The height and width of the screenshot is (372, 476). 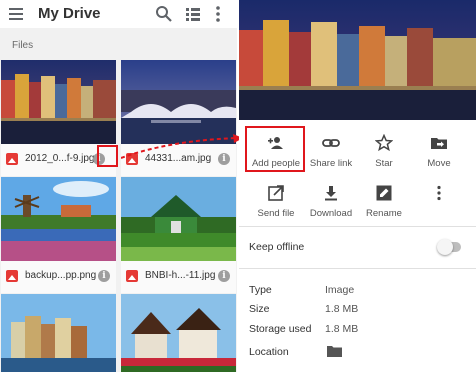 What do you see at coordinates (439, 143) in the screenshot?
I see `move-folder-icon` at bounding box center [439, 143].